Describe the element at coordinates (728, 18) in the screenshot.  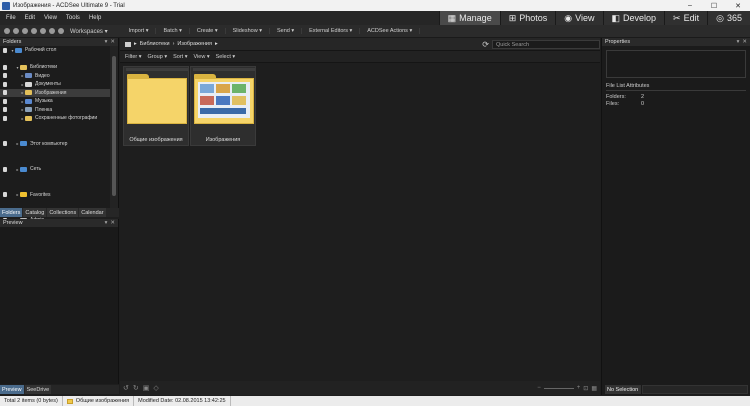
I see `mode-365-button: ◎ 365` at that location.